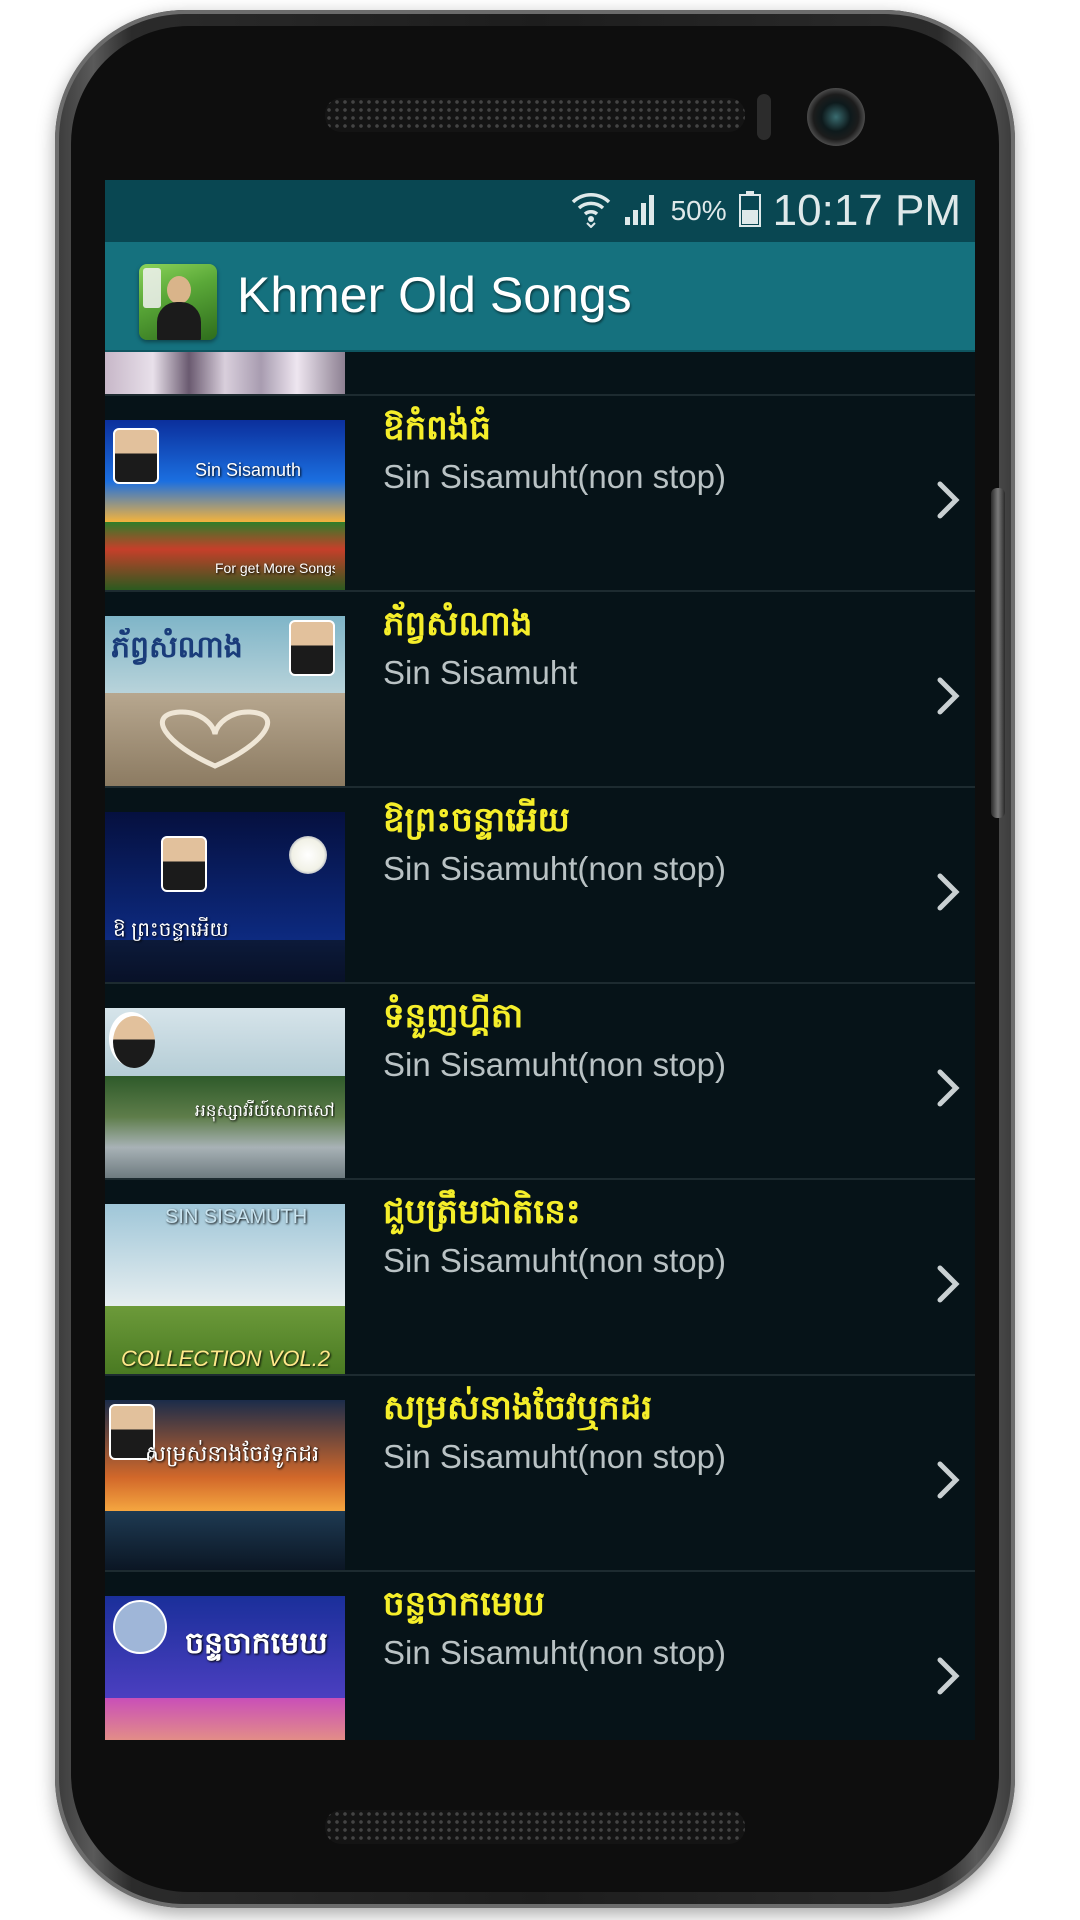 This screenshot has width=1080, height=1920. Describe the element at coordinates (275, 568) in the screenshot. I see `thumbnail-caption: For get More Songs` at that location.